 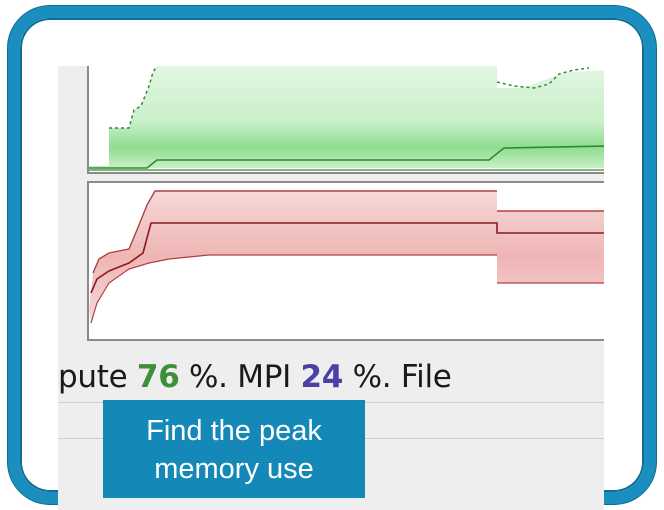 I want to click on mpi-percent-value: 24, so click(x=322, y=377).